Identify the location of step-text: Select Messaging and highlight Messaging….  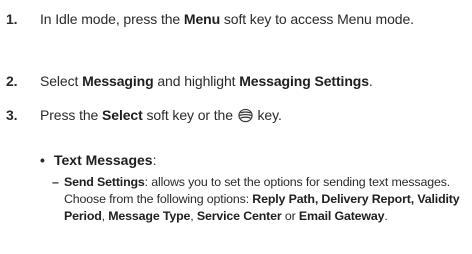
(253, 81).